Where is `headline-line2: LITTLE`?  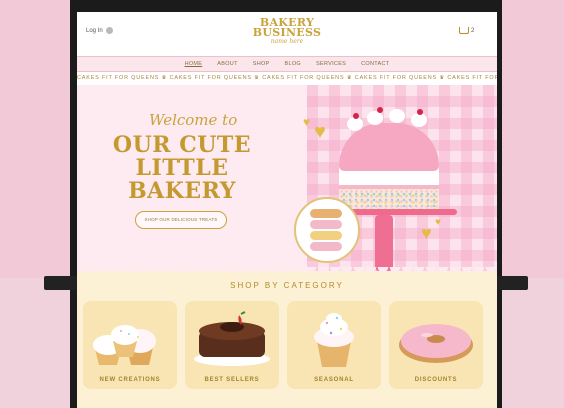
headline-line2: LITTLE is located at coordinates (182, 168).